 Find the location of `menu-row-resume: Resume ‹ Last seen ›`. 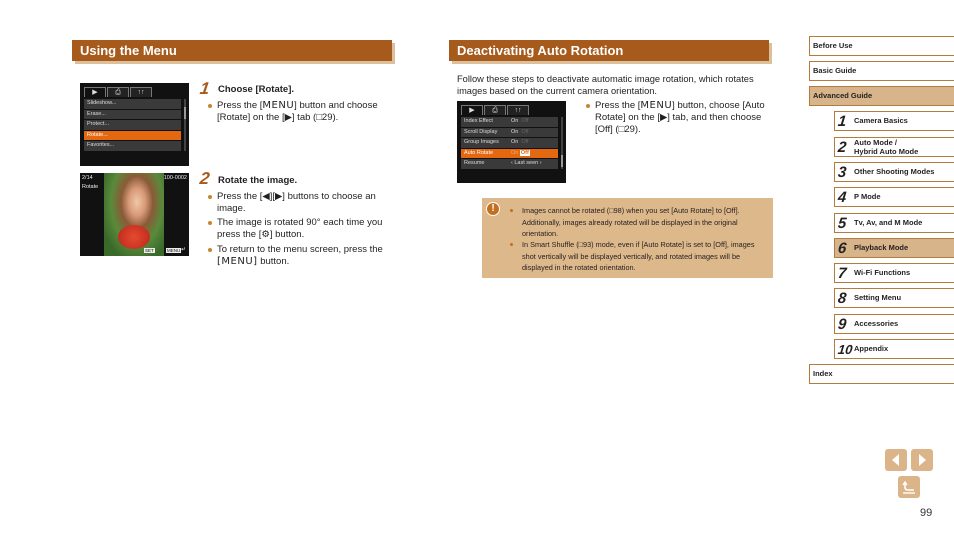

menu-row-resume: Resume ‹ Last seen › is located at coordinates (509, 164).